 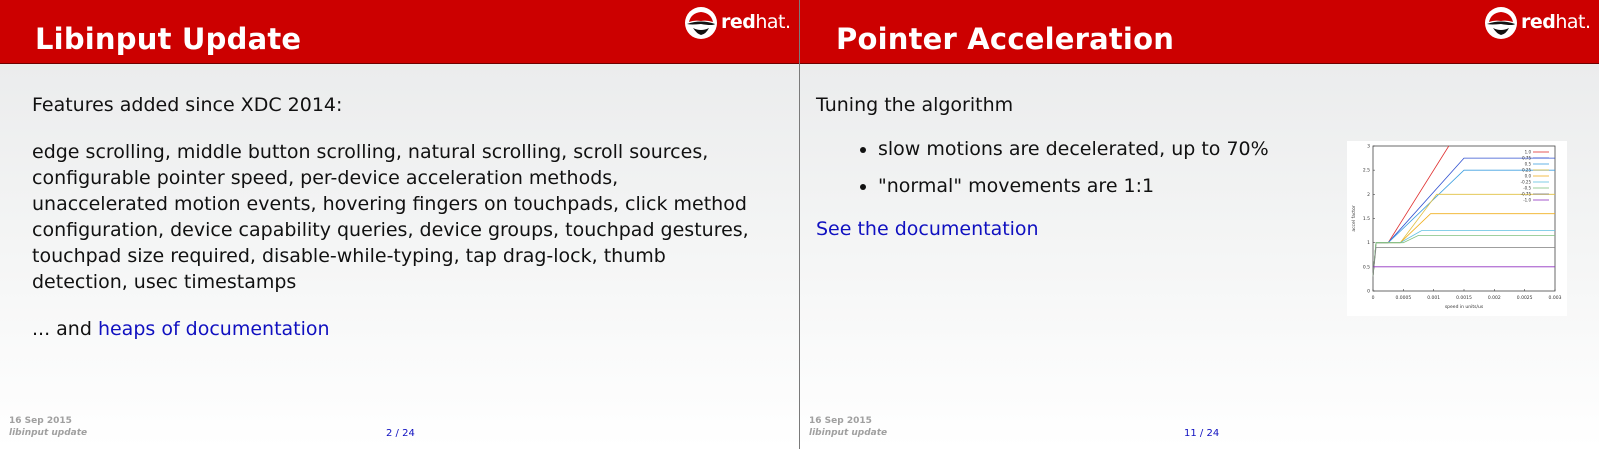 I want to click on y-axis-label: accel factor, so click(x=1354, y=218).